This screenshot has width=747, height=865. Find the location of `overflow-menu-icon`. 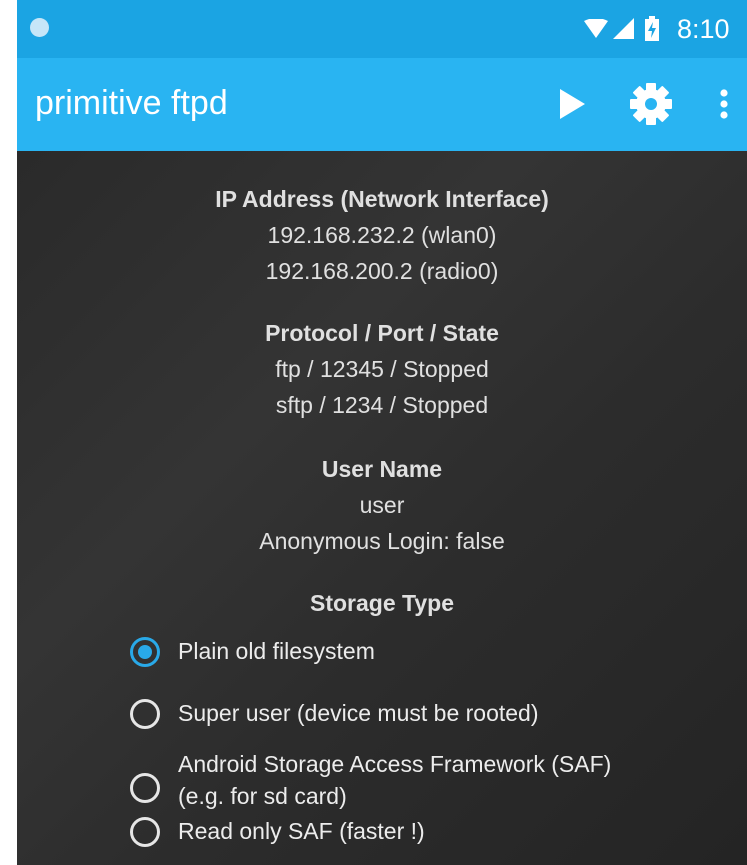

overflow-menu-icon is located at coordinates (724, 104).